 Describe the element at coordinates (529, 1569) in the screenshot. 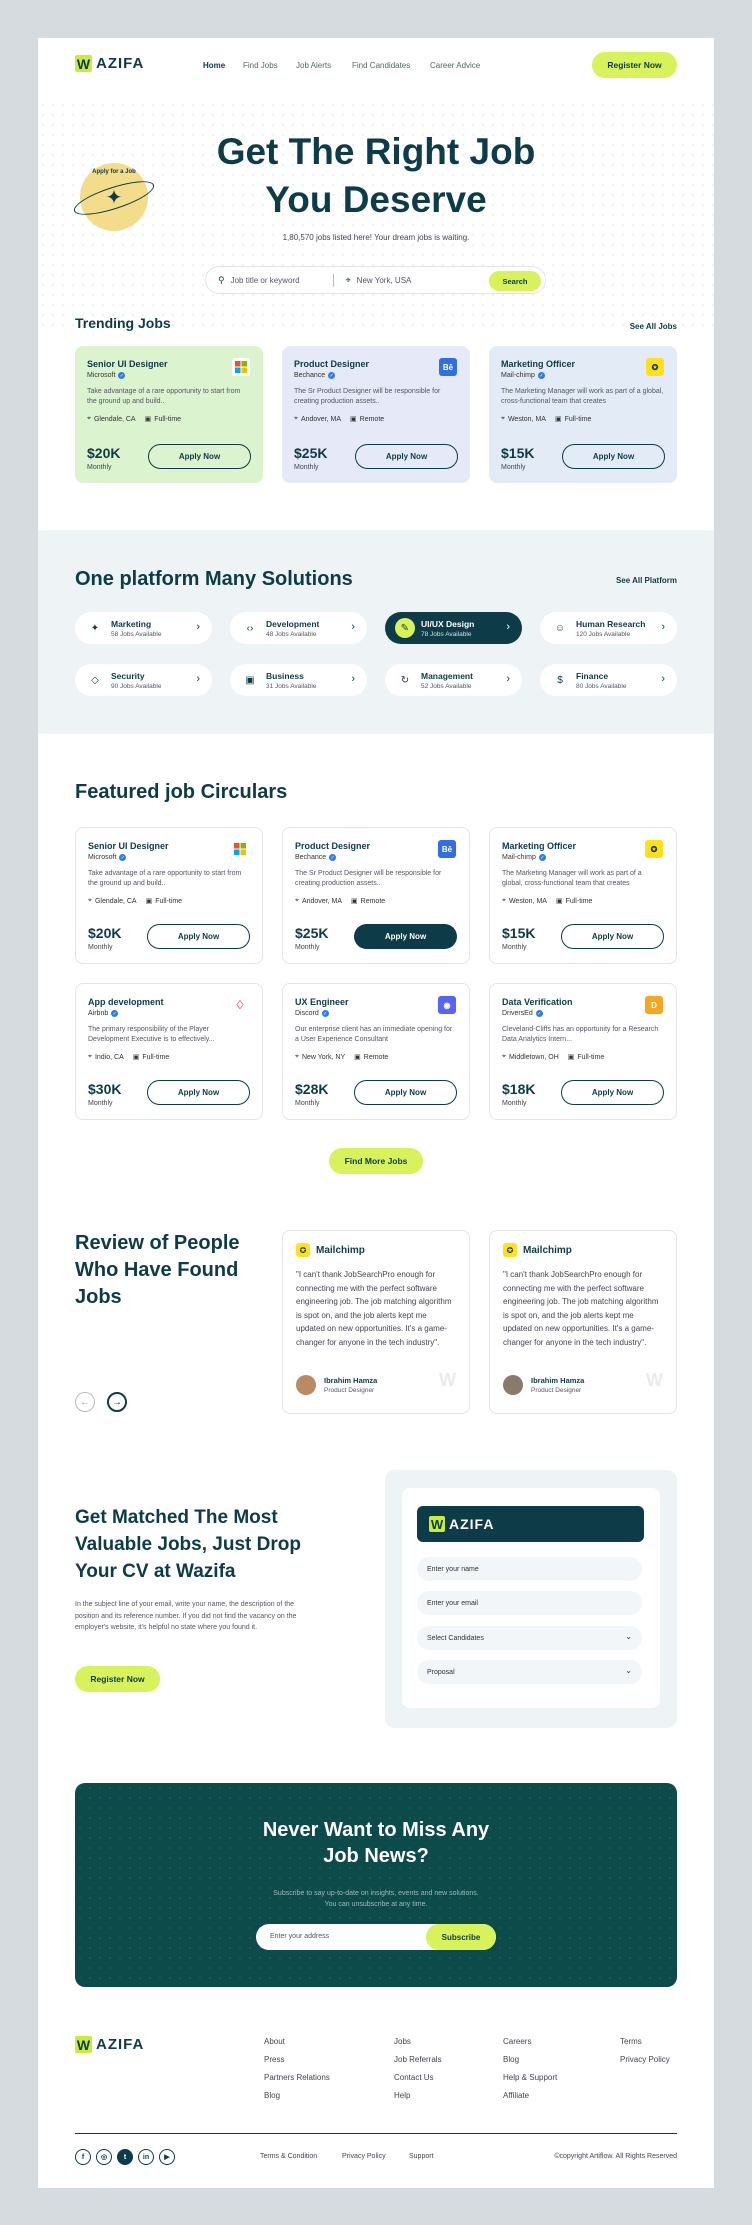

I see `name-field: Enter your name` at that location.